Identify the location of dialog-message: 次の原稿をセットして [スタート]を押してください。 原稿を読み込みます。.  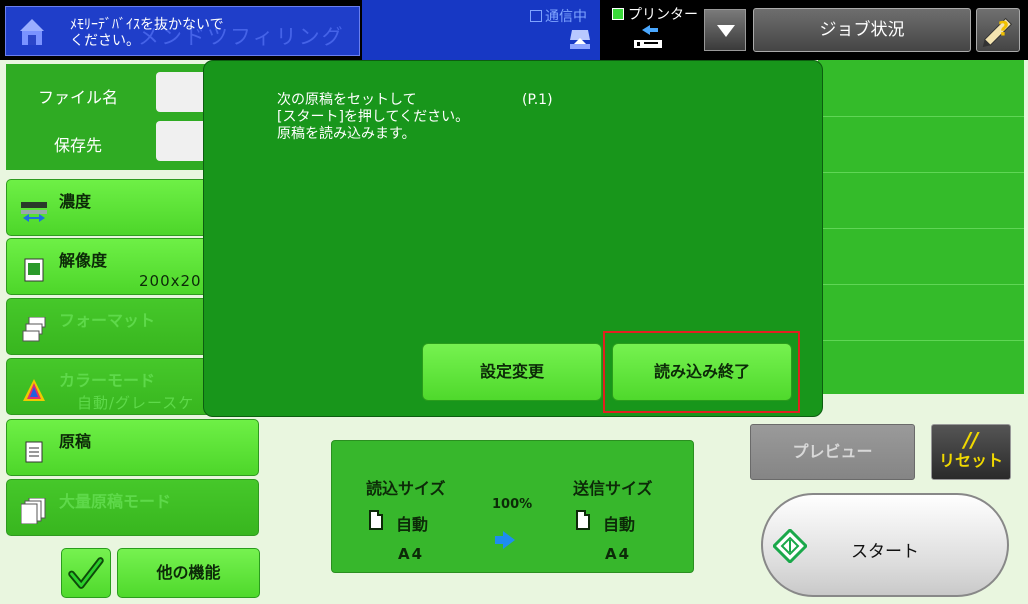
(373, 117).